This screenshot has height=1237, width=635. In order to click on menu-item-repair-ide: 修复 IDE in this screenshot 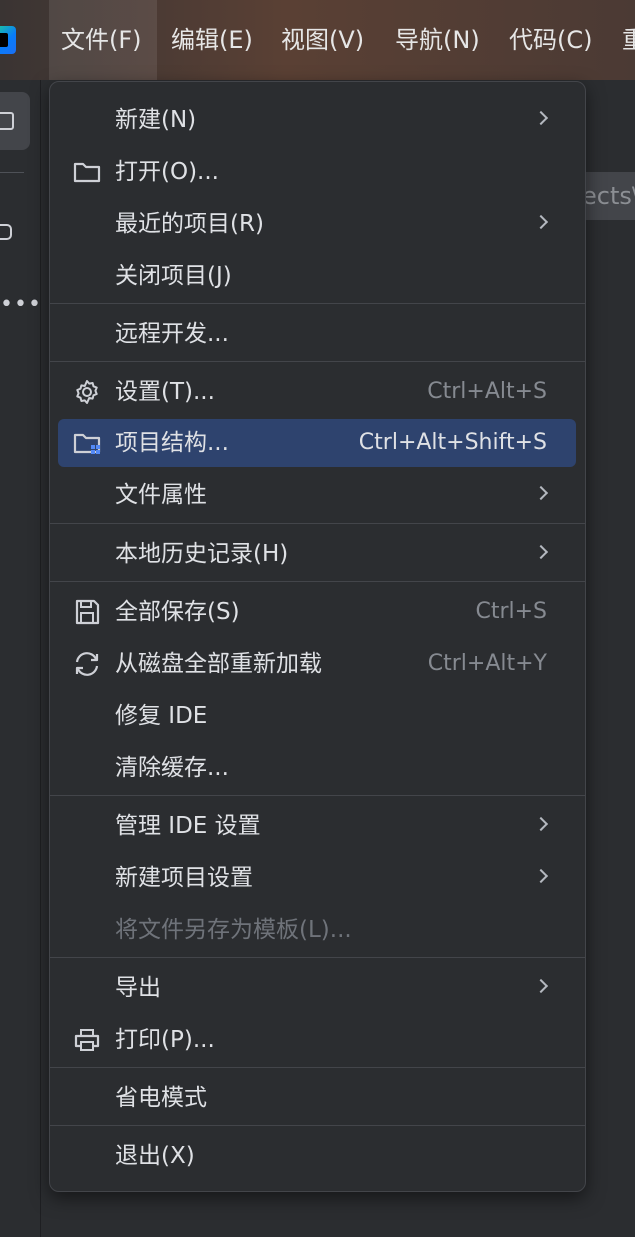, I will do `click(317, 716)`.